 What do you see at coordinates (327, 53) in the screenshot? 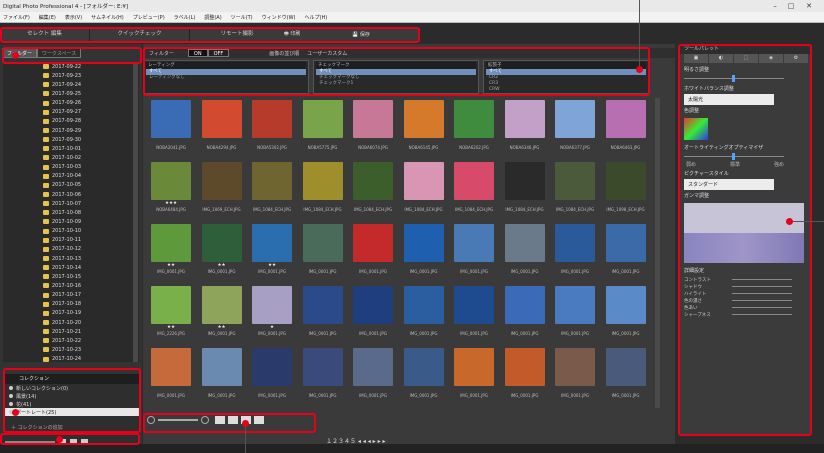
I see `user-custom-label: ユーザーカスタム` at bounding box center [327, 53].